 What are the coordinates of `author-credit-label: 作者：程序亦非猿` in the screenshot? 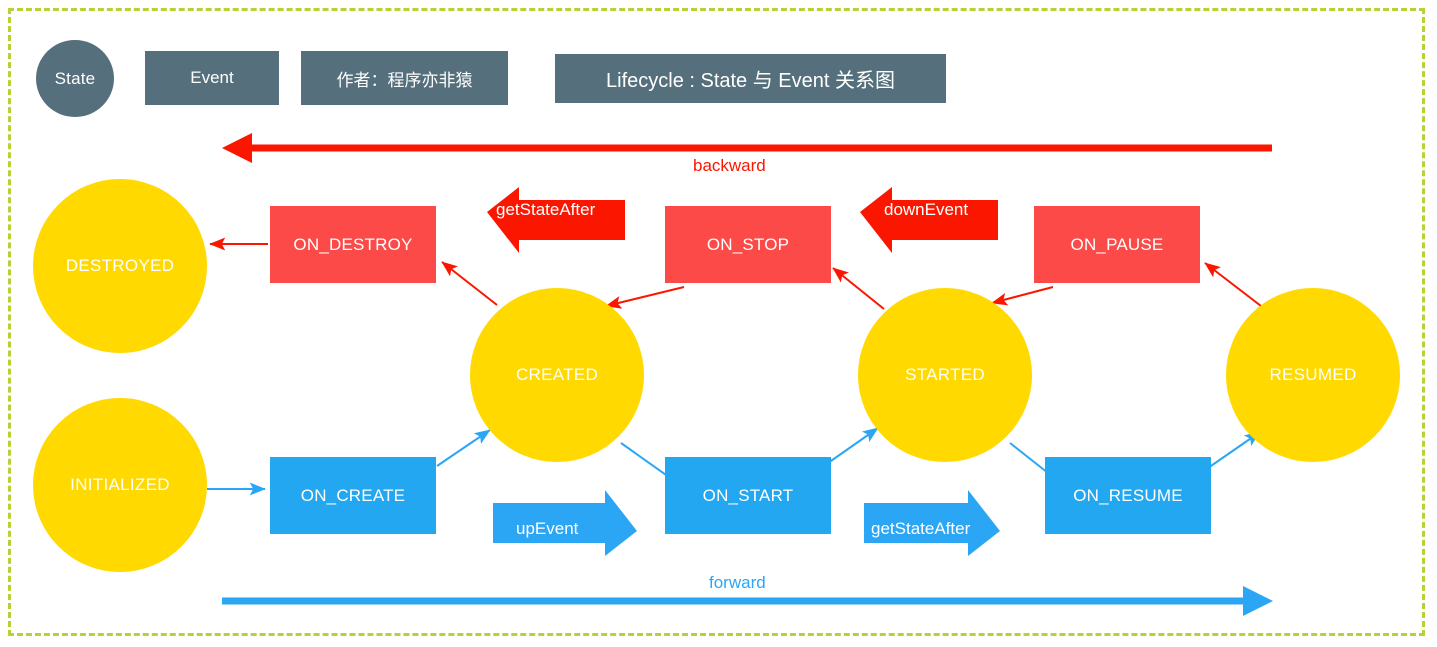 It's located at (404, 80).